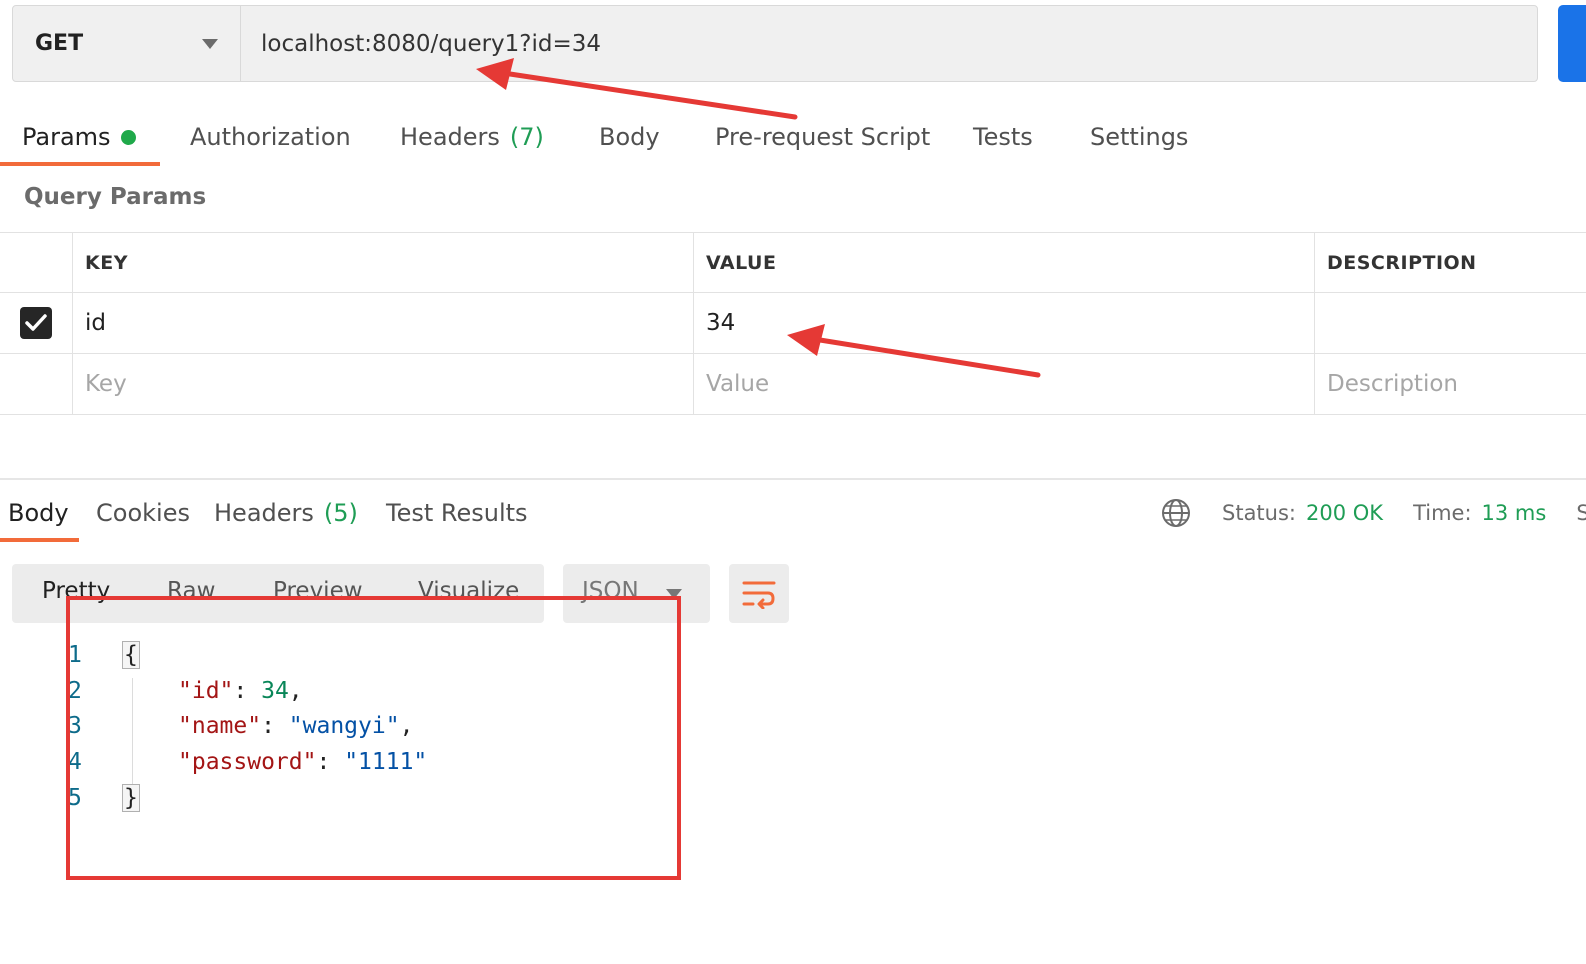 This screenshot has height=964, width=1586. What do you see at coordinates (1392, 384) in the screenshot?
I see `description-placeholder: Description` at bounding box center [1392, 384].